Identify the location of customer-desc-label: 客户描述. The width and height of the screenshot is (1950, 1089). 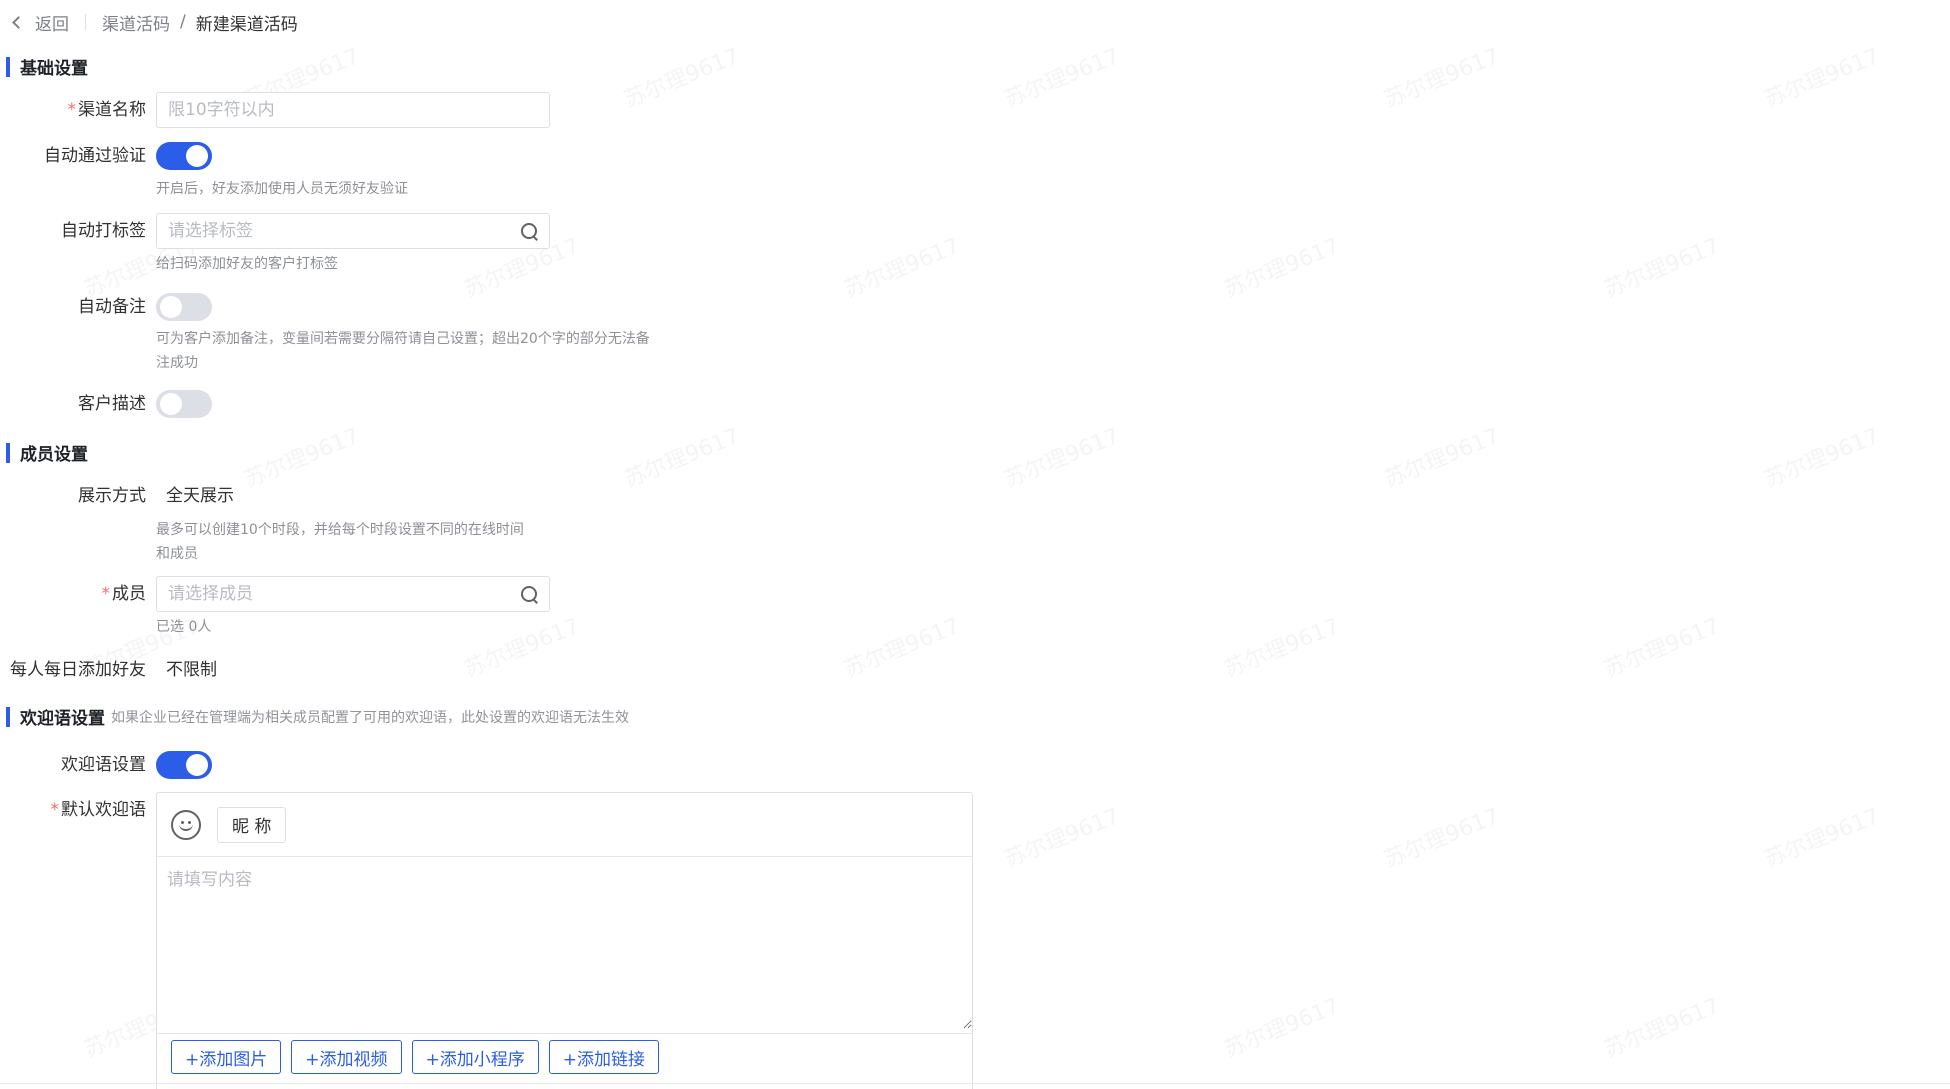
(112, 404).